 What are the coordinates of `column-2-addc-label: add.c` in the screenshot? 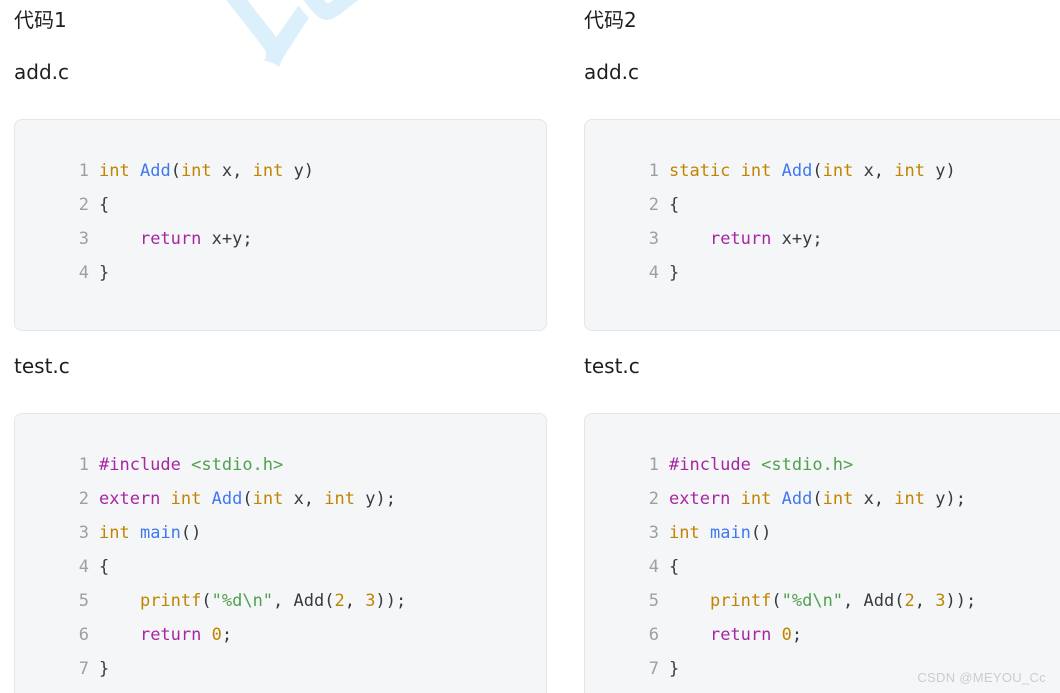 It's located at (611, 72).